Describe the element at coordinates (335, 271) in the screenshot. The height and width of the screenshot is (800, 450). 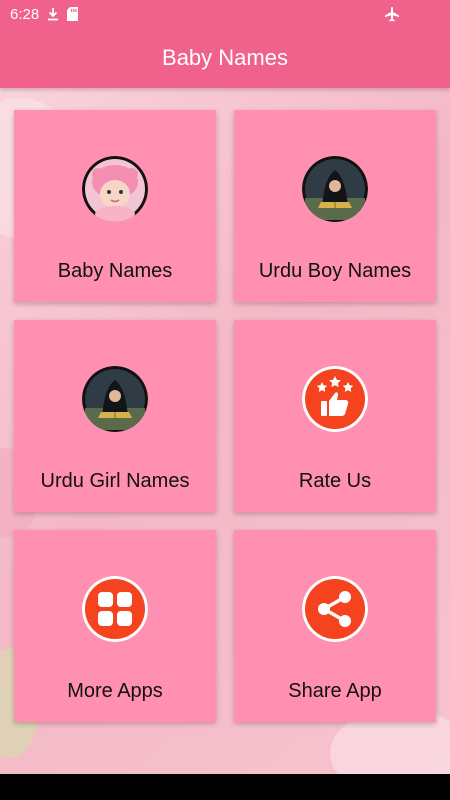
I see `menu-label: Urdu Boy Names` at that location.